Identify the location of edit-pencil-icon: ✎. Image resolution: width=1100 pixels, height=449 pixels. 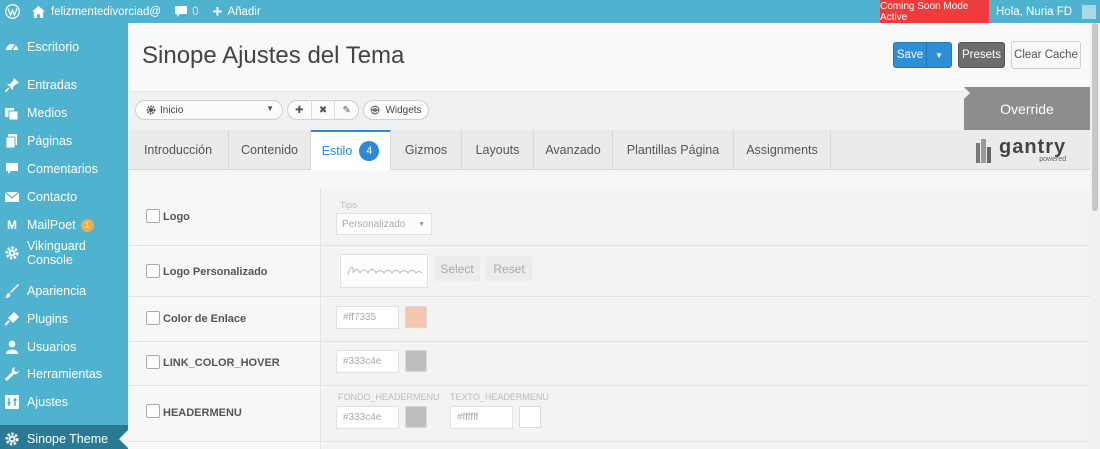
(346, 110).